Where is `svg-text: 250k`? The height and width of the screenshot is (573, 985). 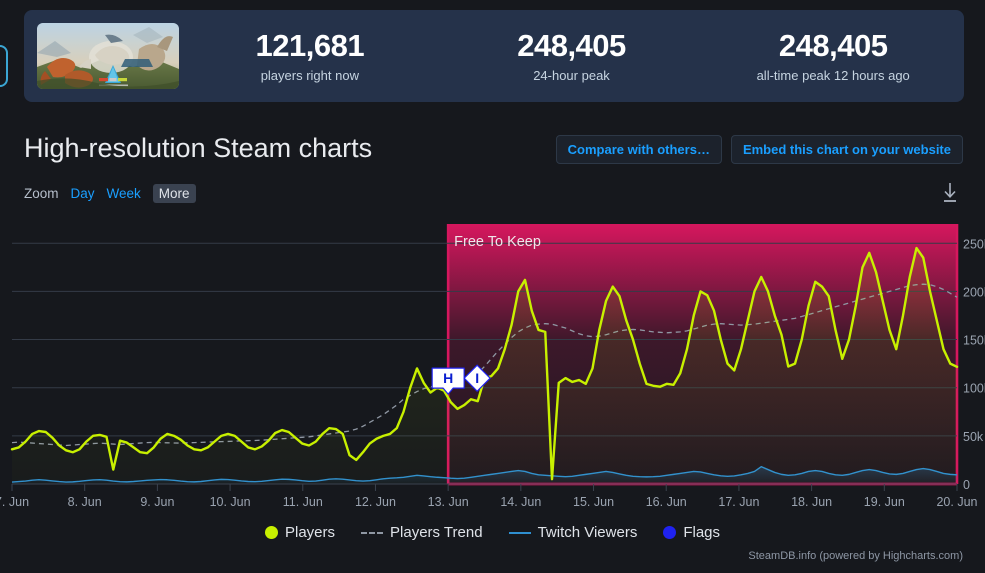 svg-text: 250k is located at coordinates (974, 244).